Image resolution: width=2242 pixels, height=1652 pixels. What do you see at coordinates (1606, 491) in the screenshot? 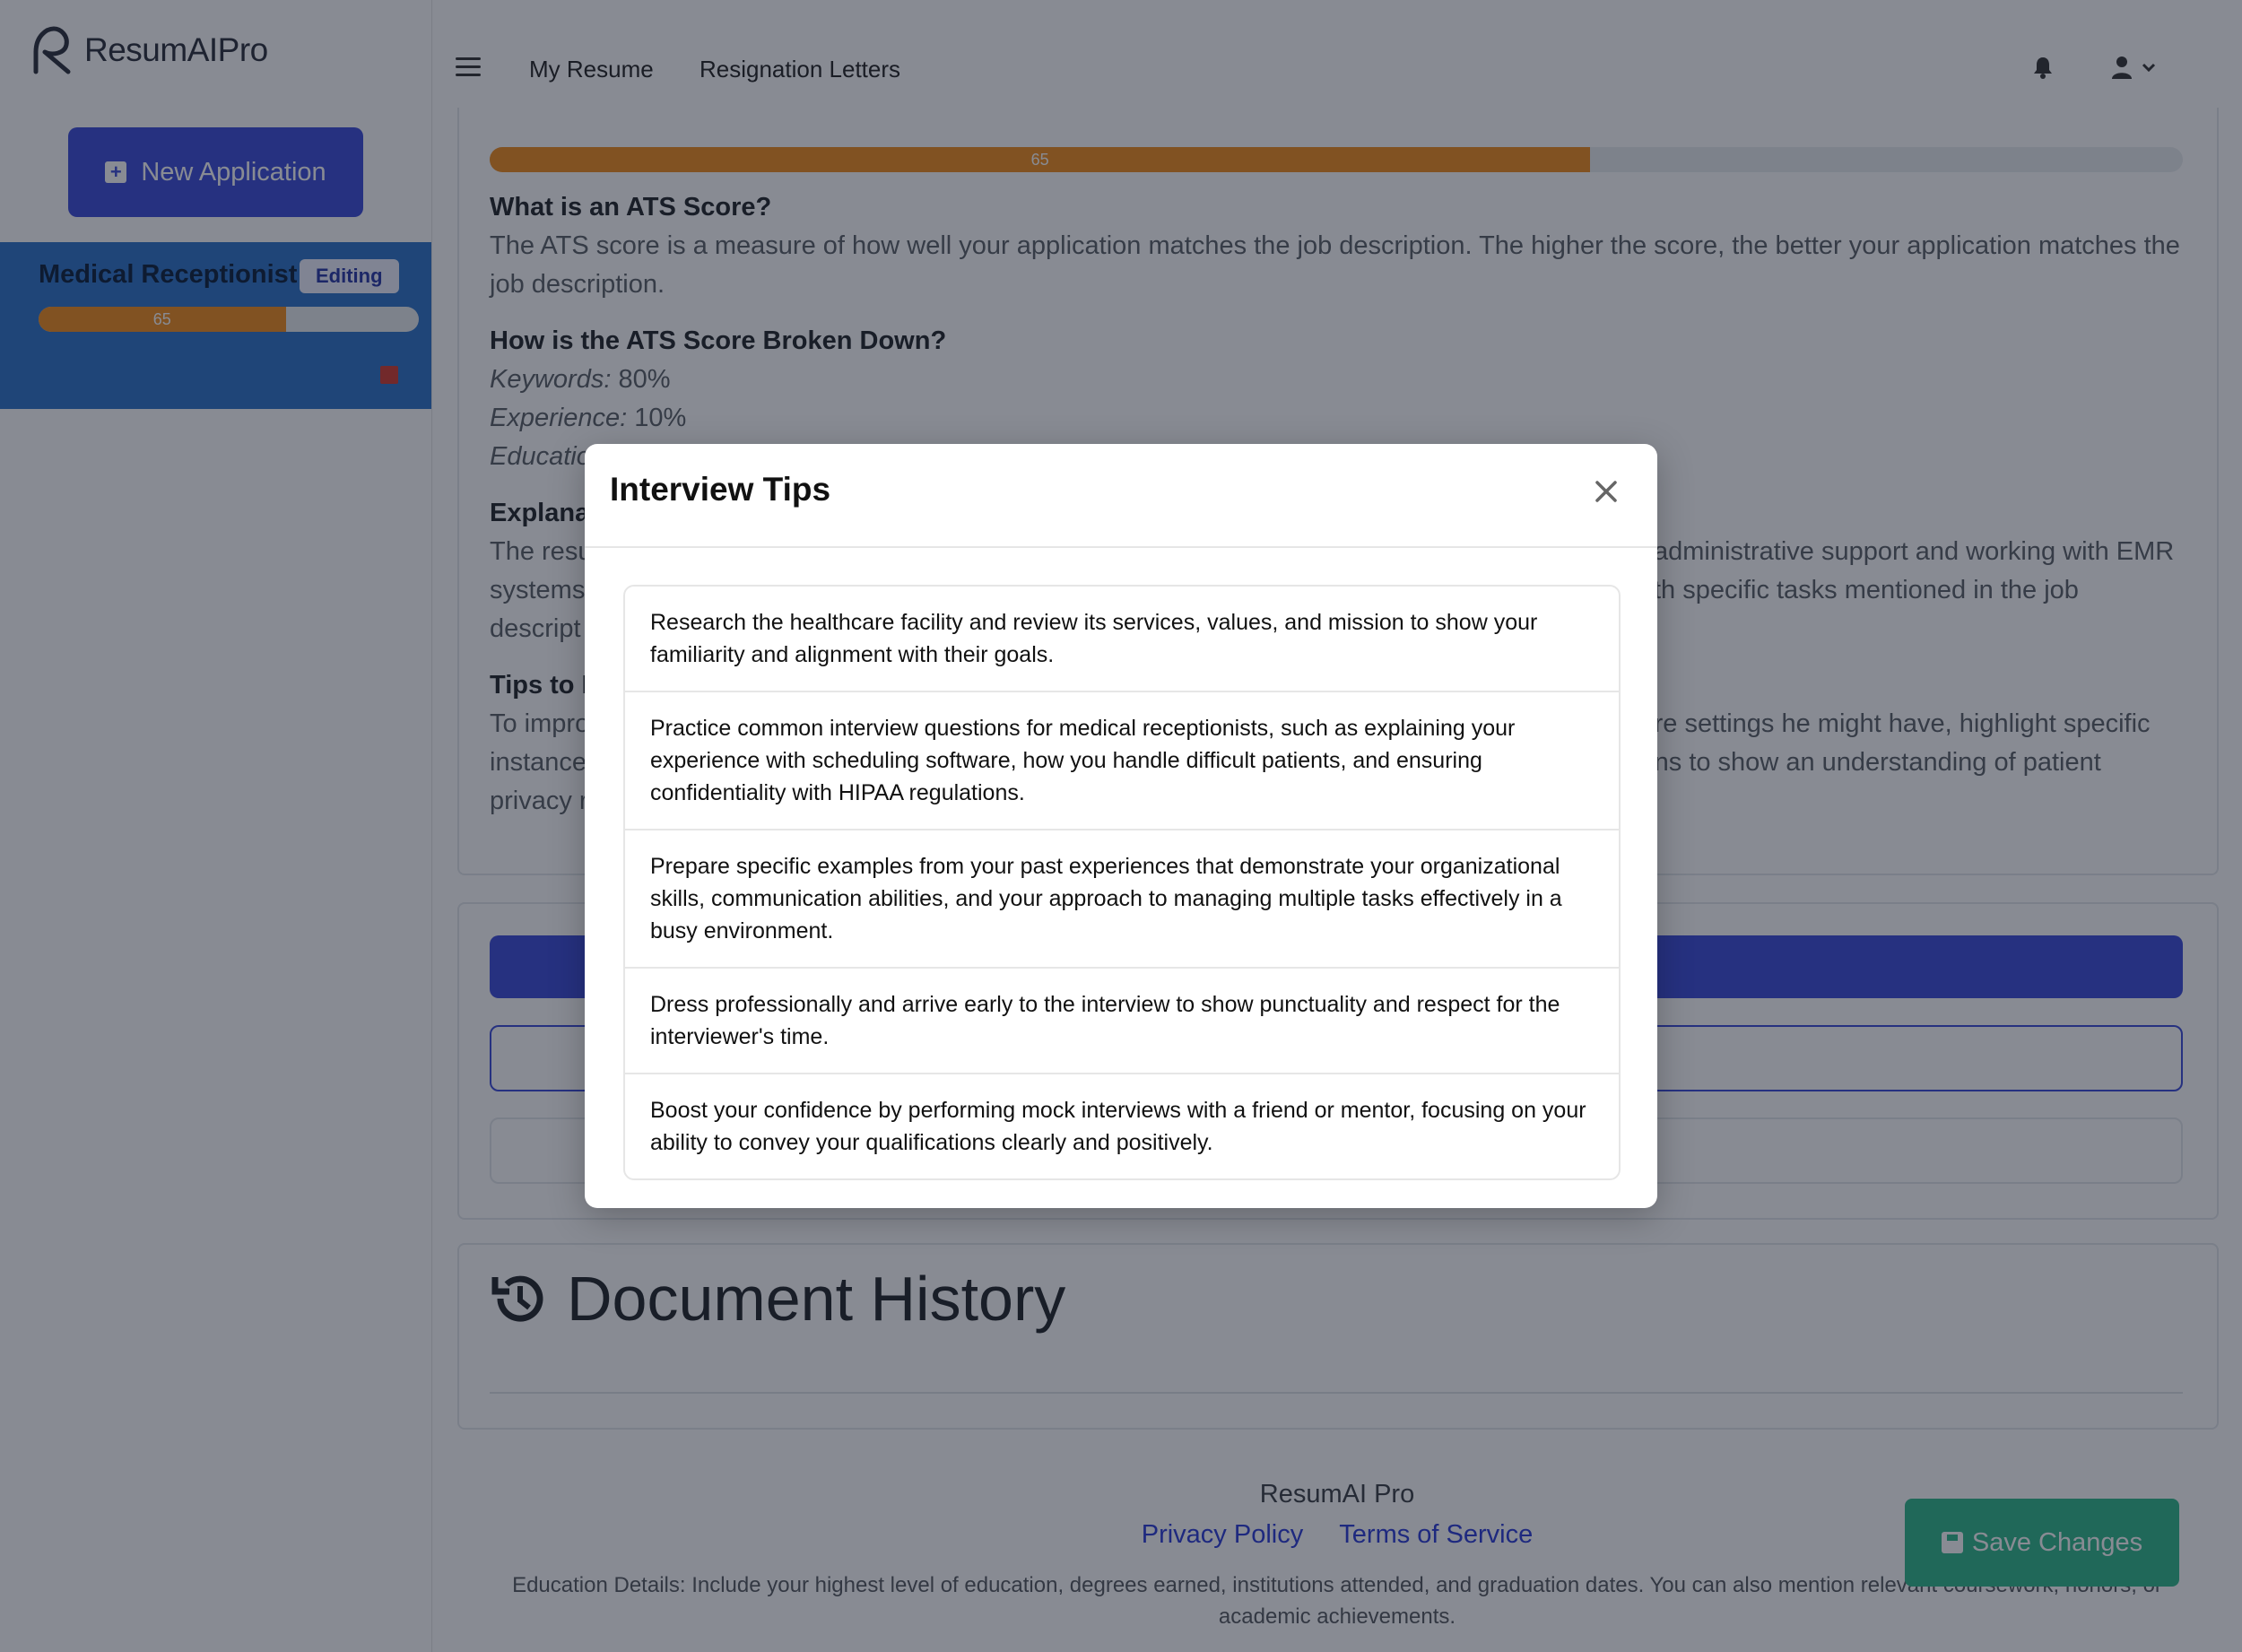
I see `close-icon` at bounding box center [1606, 491].